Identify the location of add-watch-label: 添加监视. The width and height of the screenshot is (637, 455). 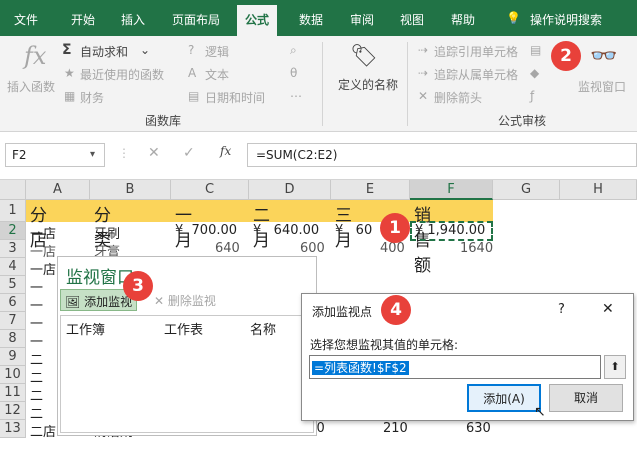
(108, 302).